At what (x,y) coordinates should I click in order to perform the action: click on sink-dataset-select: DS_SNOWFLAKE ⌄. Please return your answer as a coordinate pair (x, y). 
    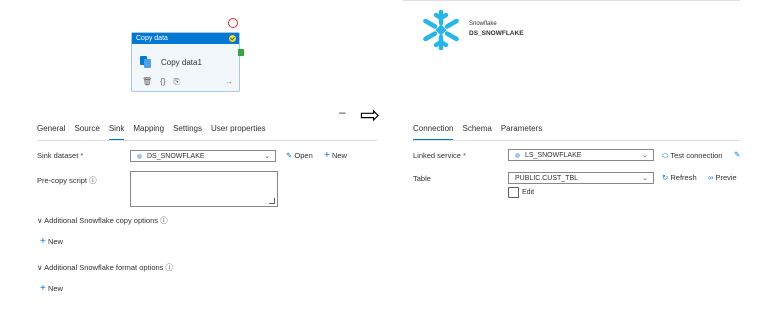
    Looking at the image, I should click on (203, 156).